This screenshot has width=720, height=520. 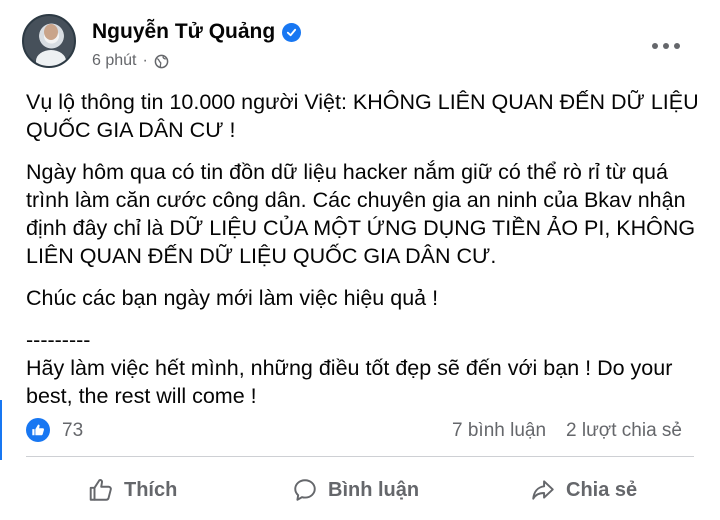 What do you see at coordinates (499, 431) in the screenshot?
I see `comments-count: 7 bình luận` at bounding box center [499, 431].